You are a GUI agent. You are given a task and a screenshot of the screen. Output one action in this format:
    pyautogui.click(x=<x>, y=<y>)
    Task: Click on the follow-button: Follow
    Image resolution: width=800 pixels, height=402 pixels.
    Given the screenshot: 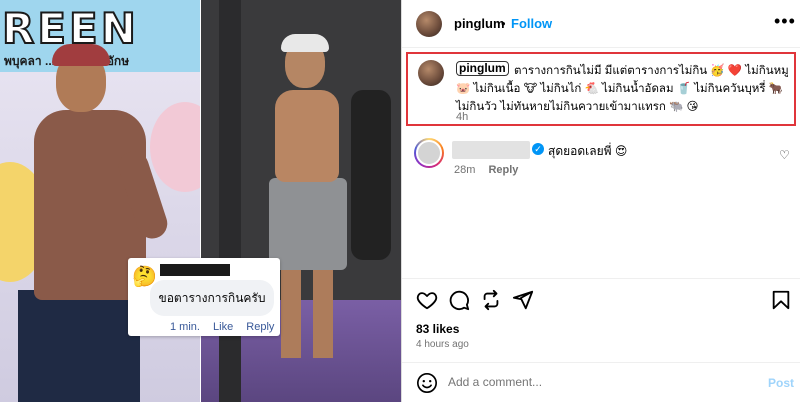 What is the action you would take?
    pyautogui.click(x=531, y=23)
    